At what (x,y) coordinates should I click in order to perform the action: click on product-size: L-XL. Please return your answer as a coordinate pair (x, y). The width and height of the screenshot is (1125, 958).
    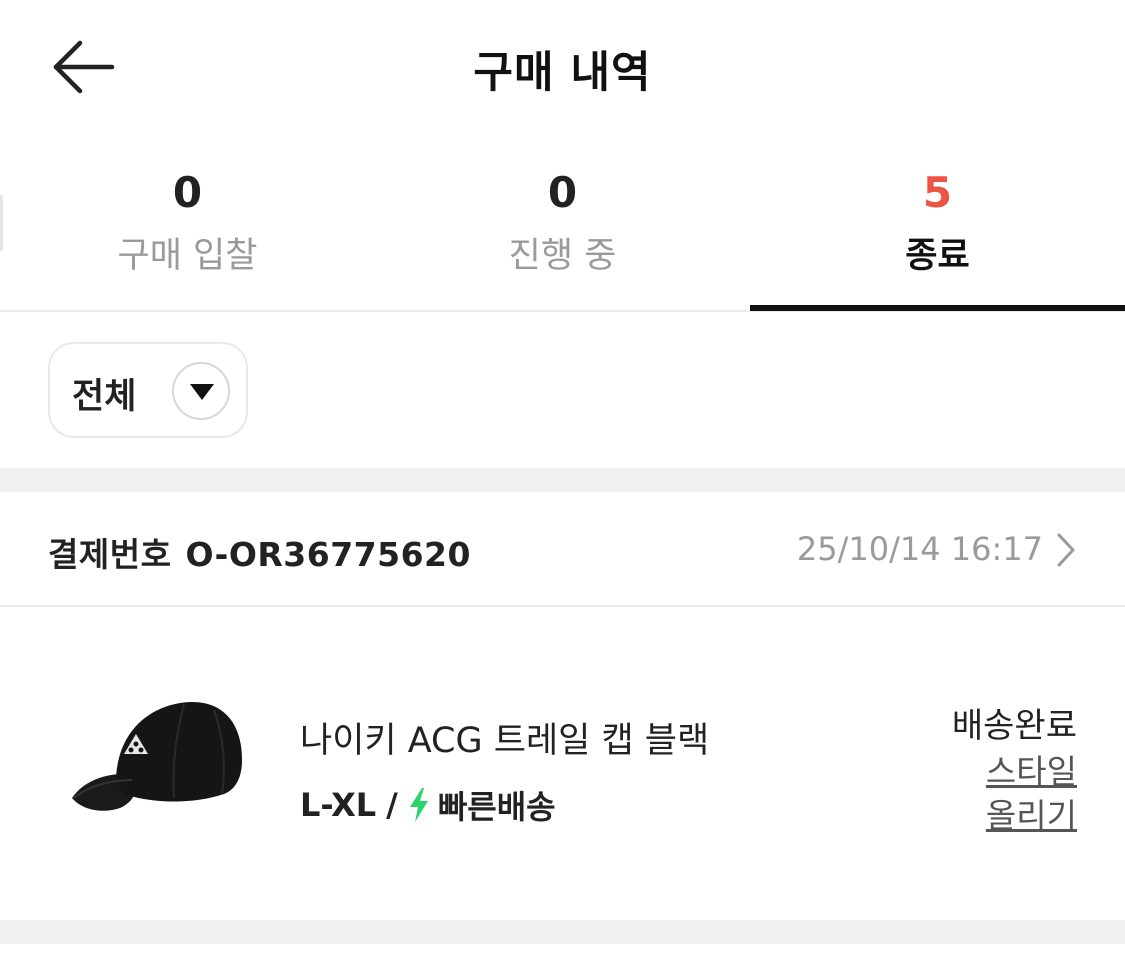
    Looking at the image, I should click on (338, 805).